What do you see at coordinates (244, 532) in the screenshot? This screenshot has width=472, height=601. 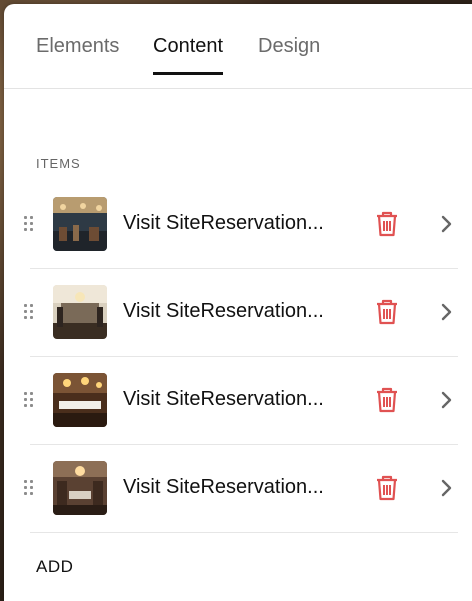 I see `divider` at bounding box center [244, 532].